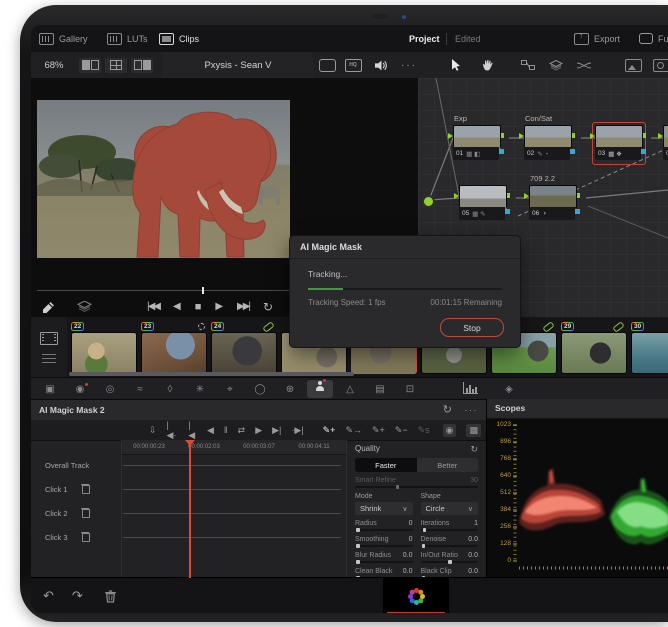 Image resolution: width=668 pixels, height=627 pixels. What do you see at coordinates (140, 389) in the screenshot?
I see `curves-tool: ≈` at bounding box center [140, 389].